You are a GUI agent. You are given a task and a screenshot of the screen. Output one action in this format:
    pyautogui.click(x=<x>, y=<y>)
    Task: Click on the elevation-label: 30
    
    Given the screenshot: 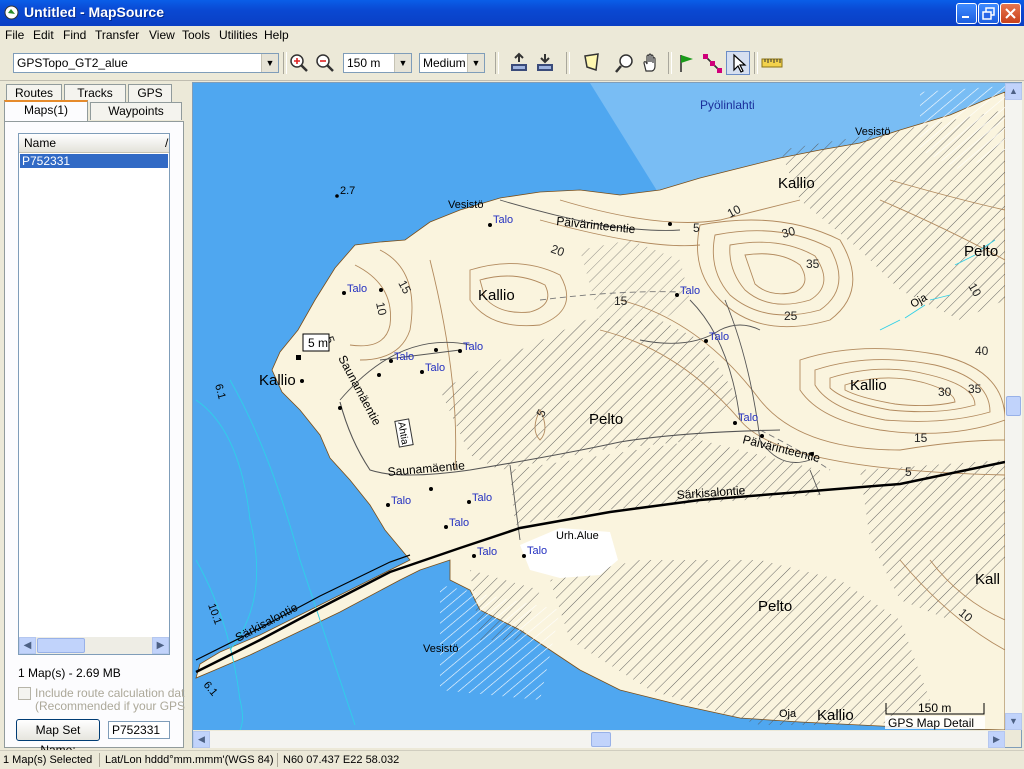 What is the action you would take?
    pyautogui.click(x=945, y=392)
    